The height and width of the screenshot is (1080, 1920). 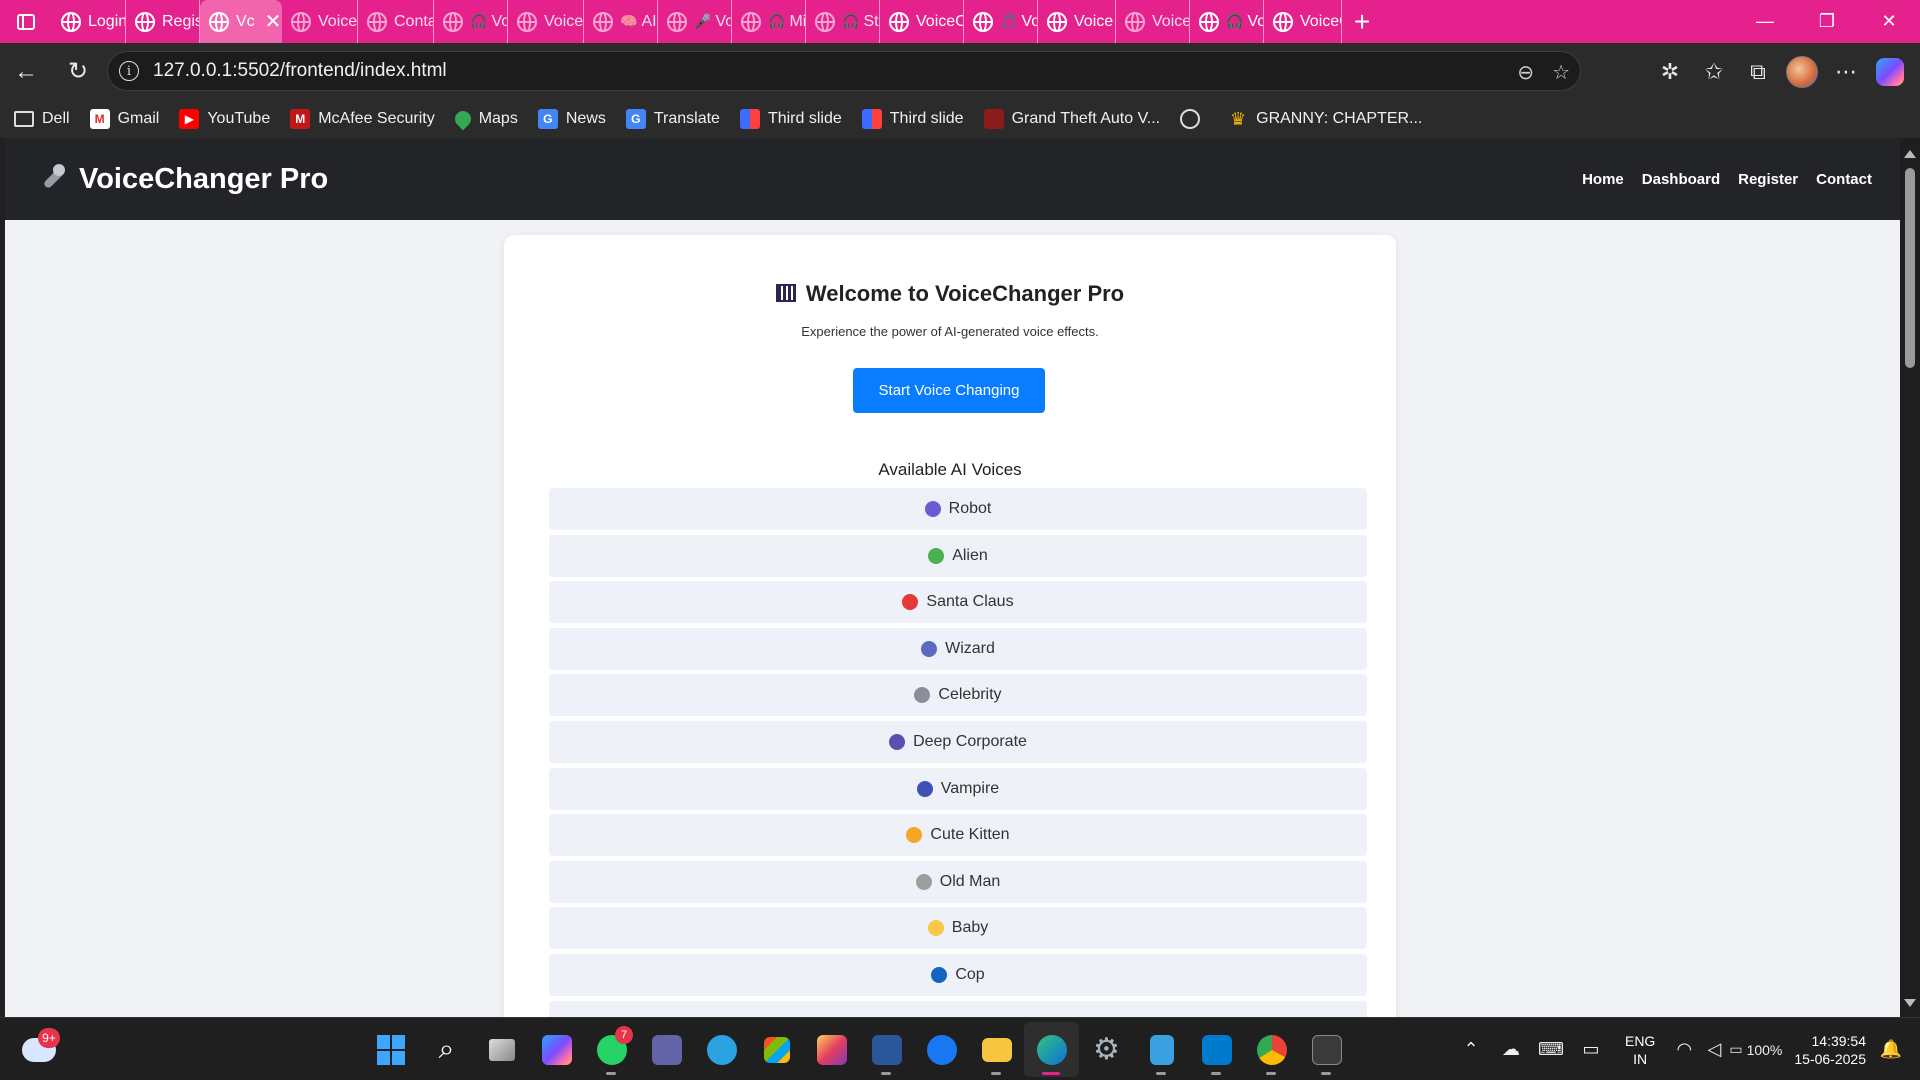 I want to click on nav-link-contact: Contact, so click(x=1844, y=179).